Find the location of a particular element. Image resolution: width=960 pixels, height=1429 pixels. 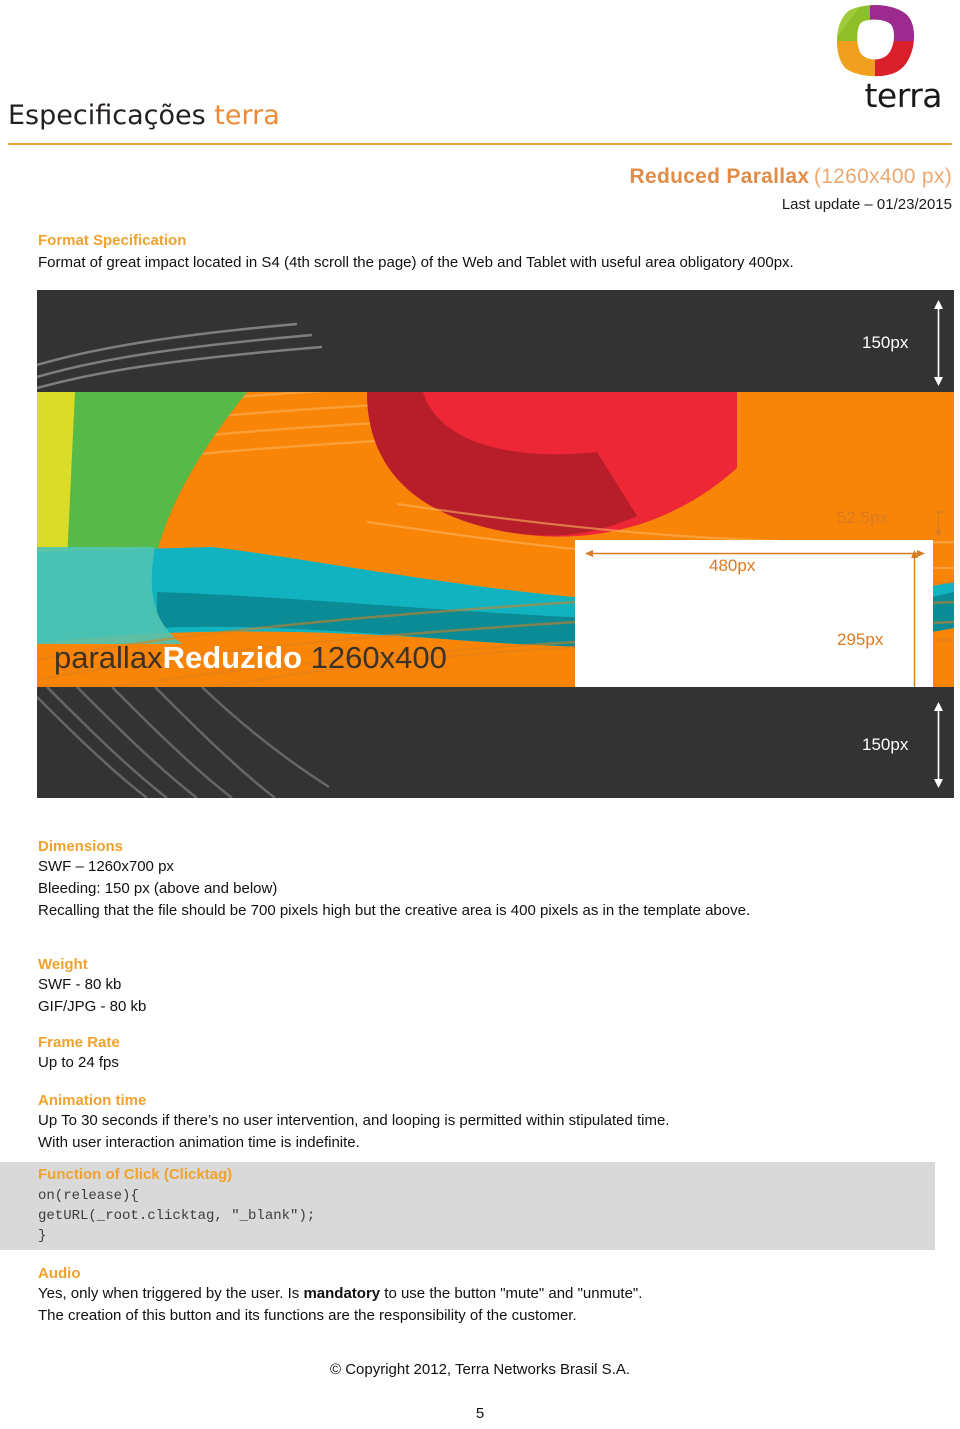

audio-line-1-b: to use the button "mute" and "unmute". is located at coordinates (511, 1293).